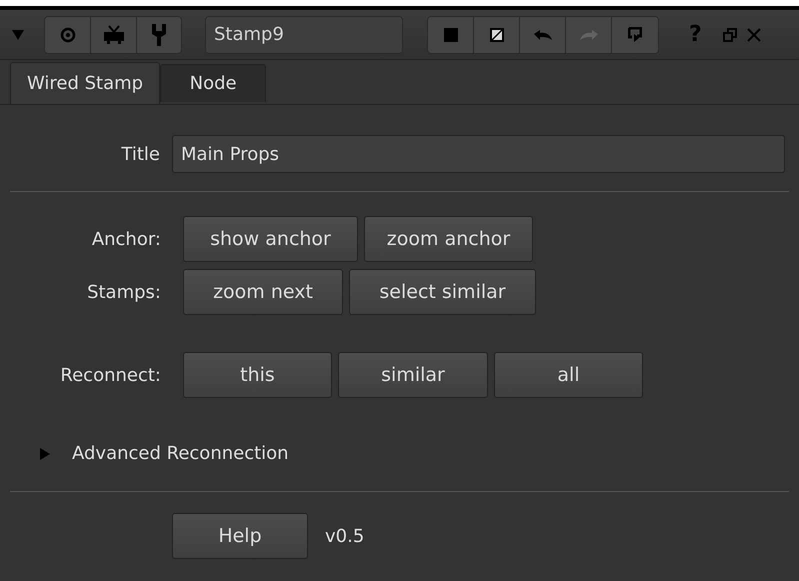 The image size is (799, 581). What do you see at coordinates (478, 154) in the screenshot?
I see `title-field: Main Props` at bounding box center [478, 154].